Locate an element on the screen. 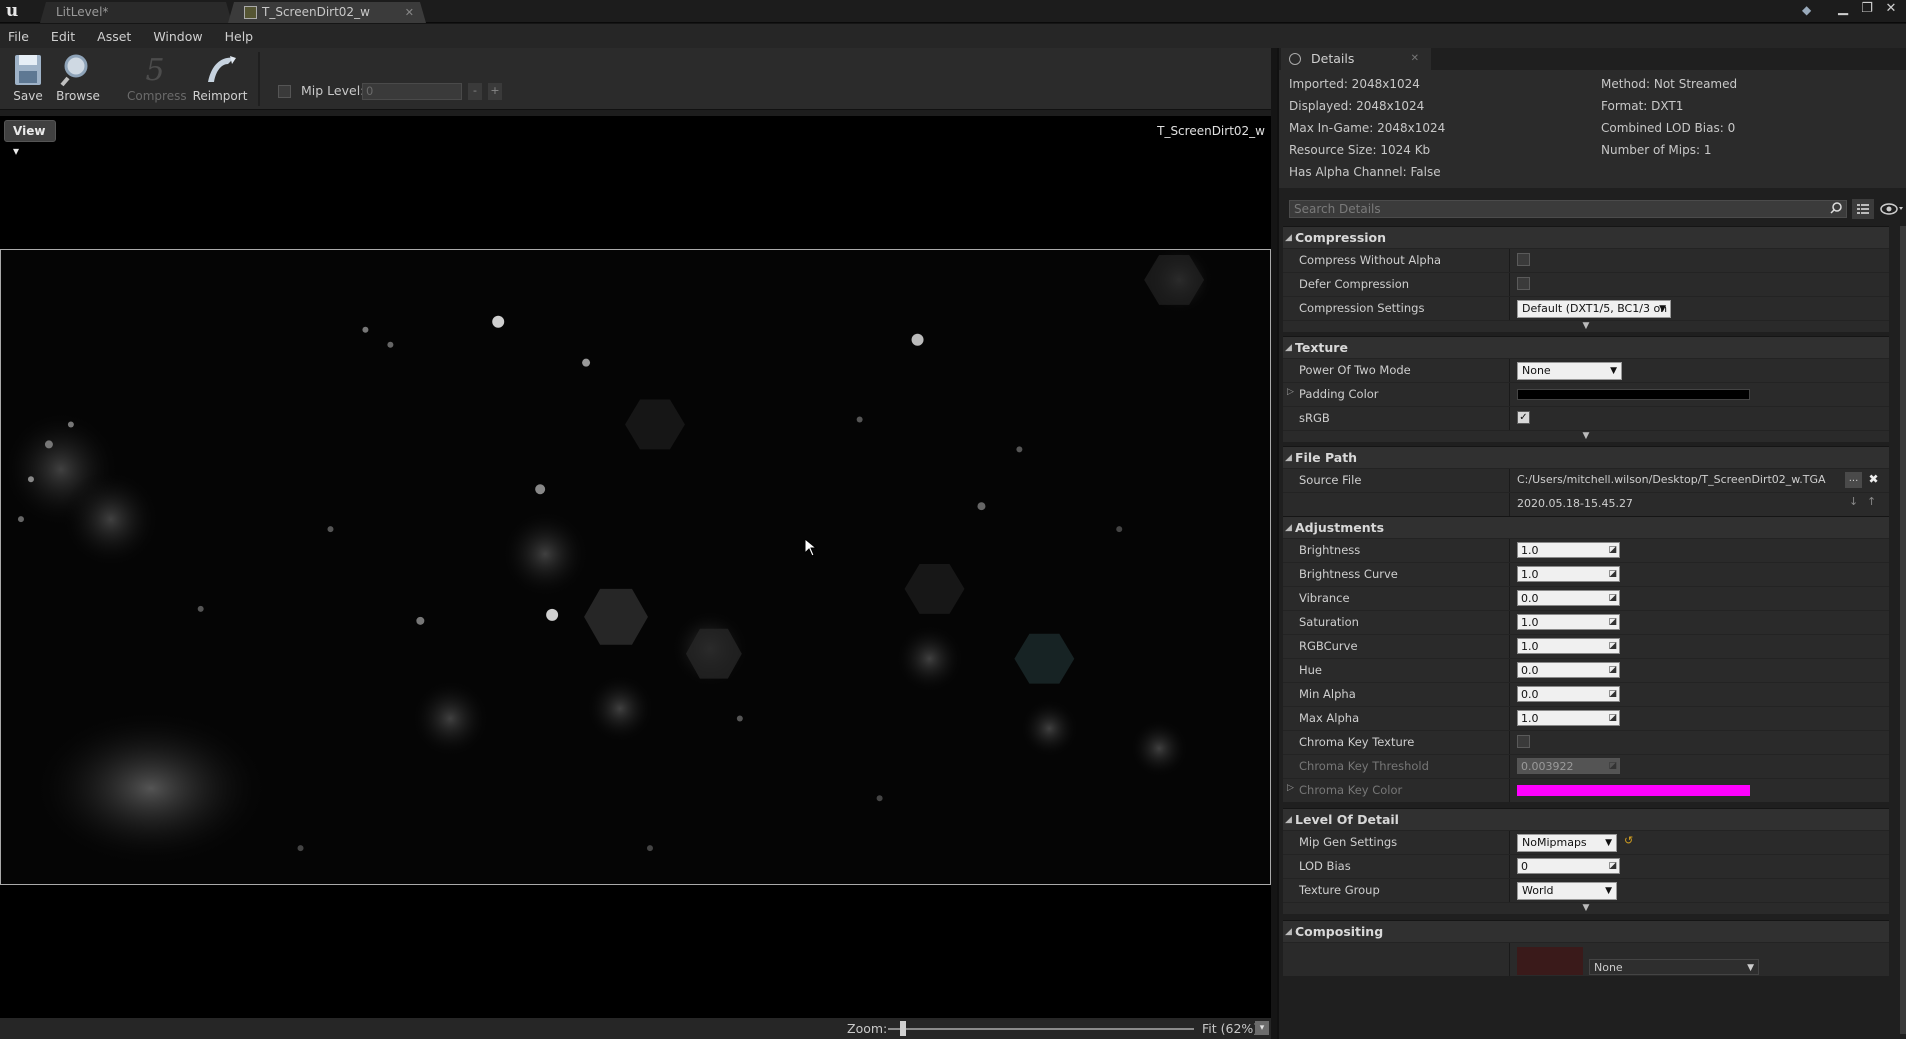 The image size is (1906, 1039). zoom-label: Zoom: is located at coordinates (867, 1028).